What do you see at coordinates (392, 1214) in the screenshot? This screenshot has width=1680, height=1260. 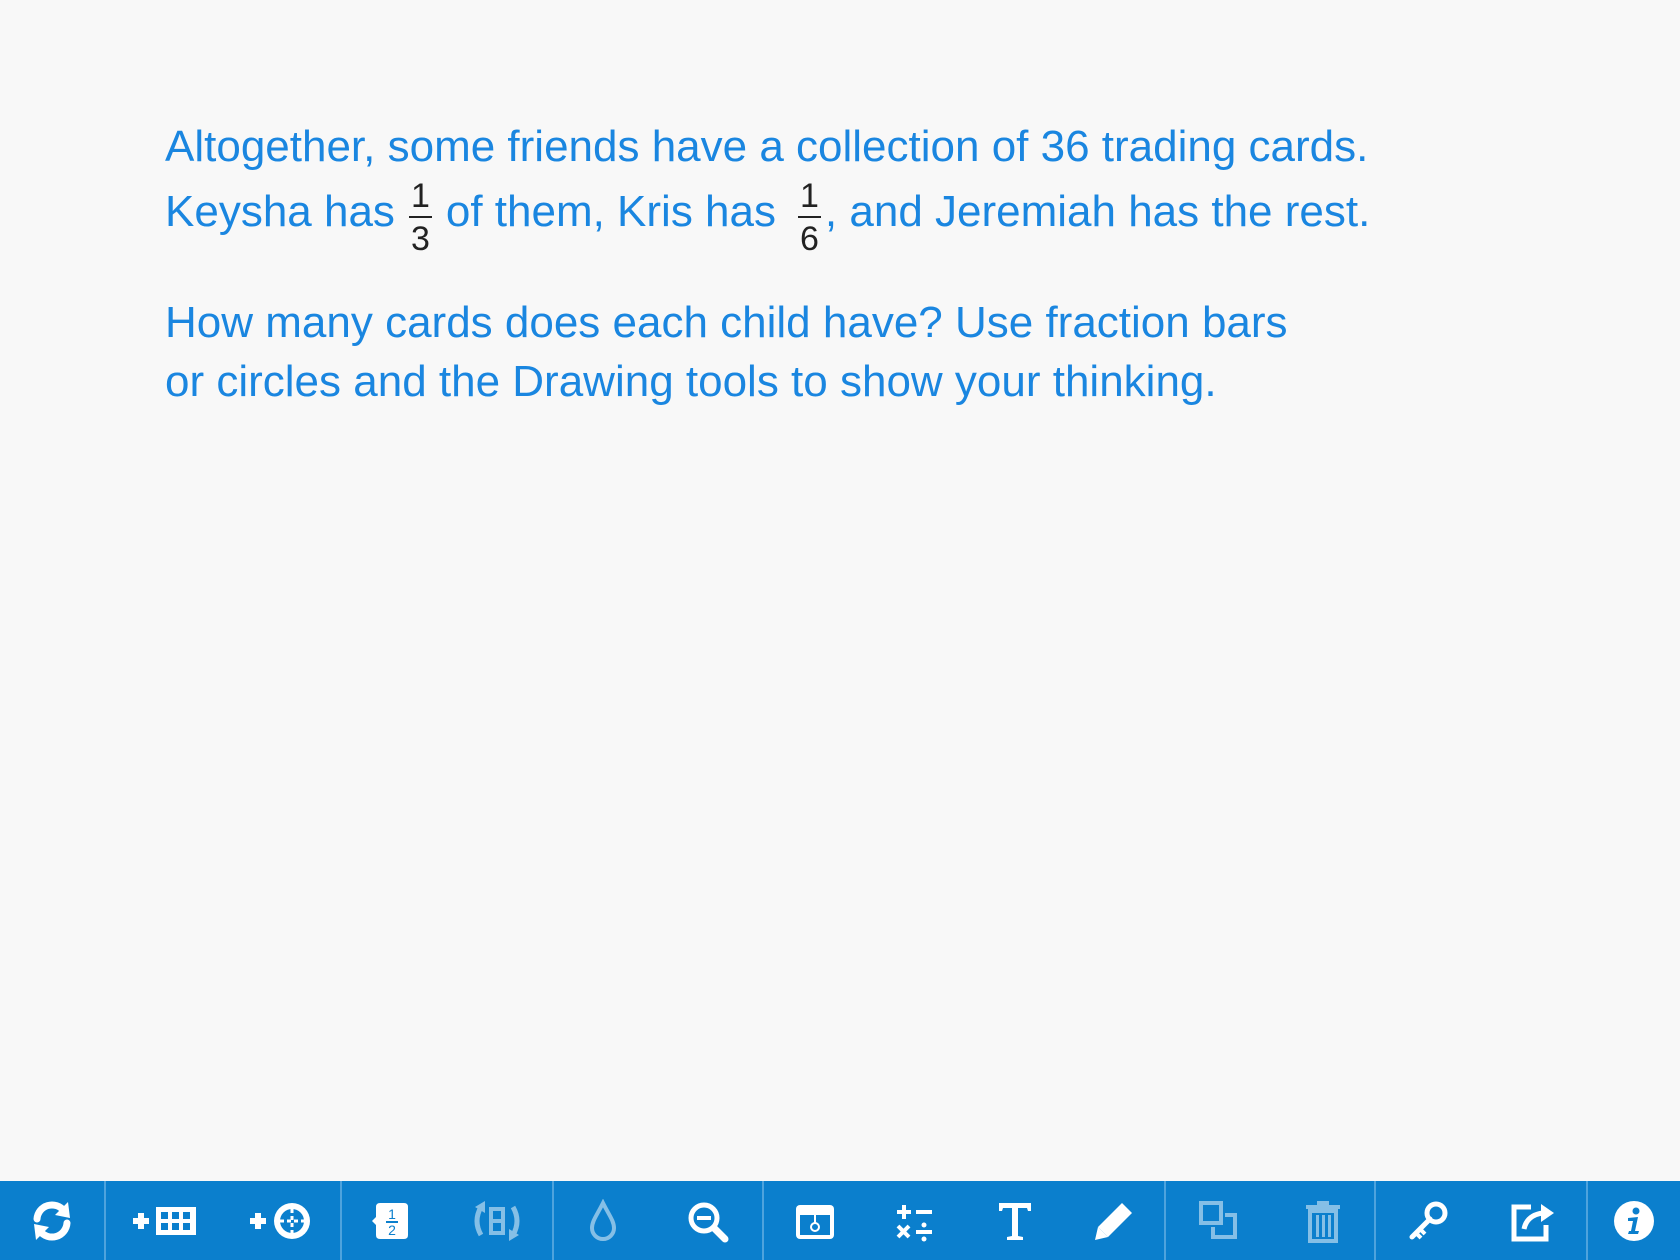 I see `fraction-icon-numerator: 1` at bounding box center [392, 1214].